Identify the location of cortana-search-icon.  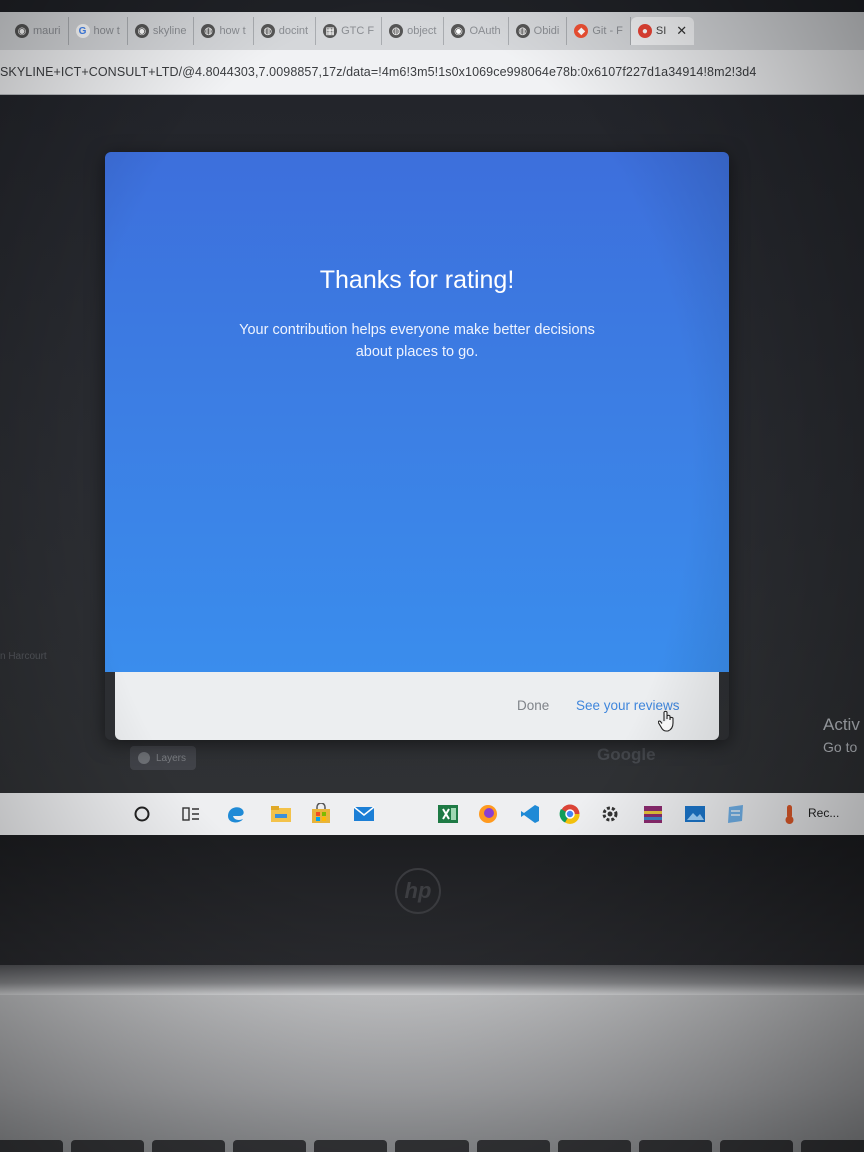
(142, 814).